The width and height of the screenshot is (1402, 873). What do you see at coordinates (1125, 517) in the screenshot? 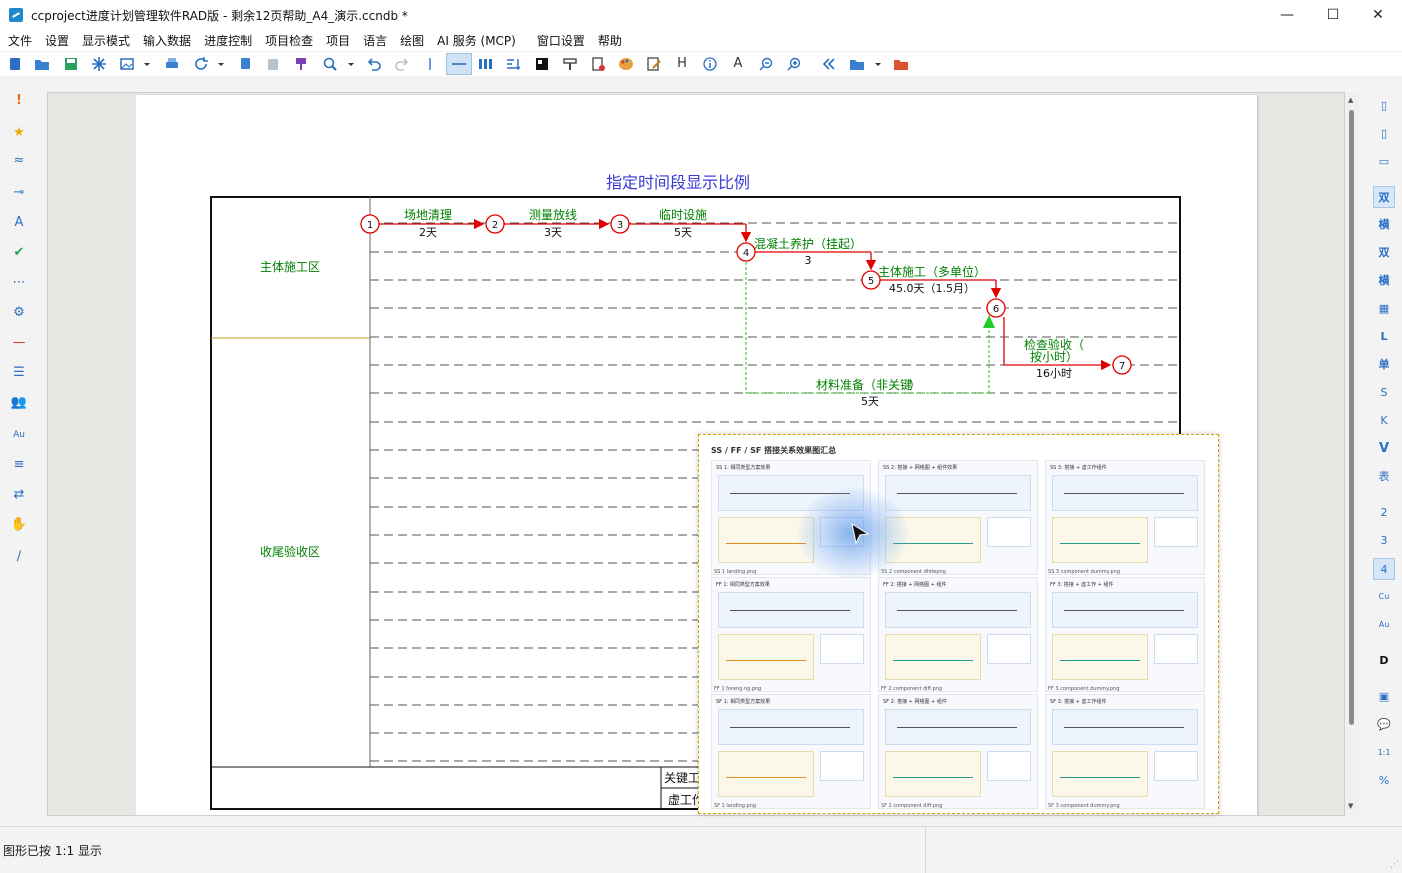
I see `preview-thumbnail: SS 3: 搭接 + 虚工作组件 SS 3 component dummy.png` at bounding box center [1125, 517].